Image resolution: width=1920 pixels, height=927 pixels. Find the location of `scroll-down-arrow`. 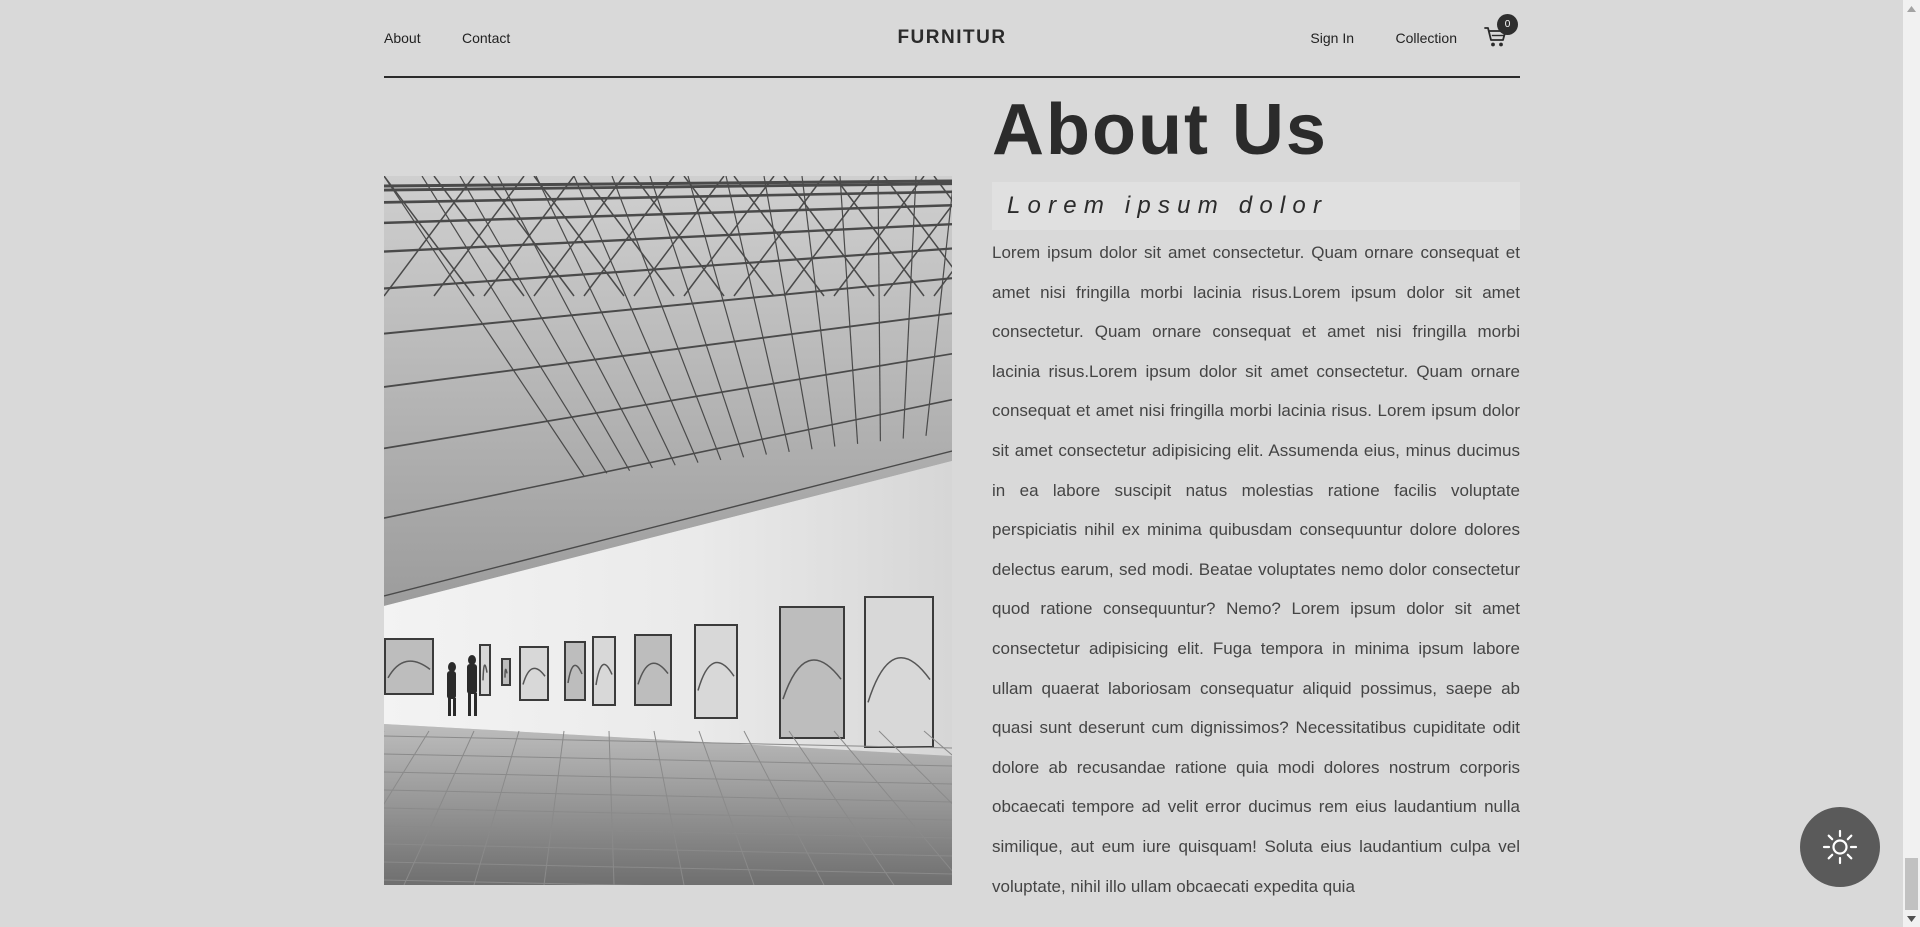

scroll-down-arrow is located at coordinates (1911, 918).